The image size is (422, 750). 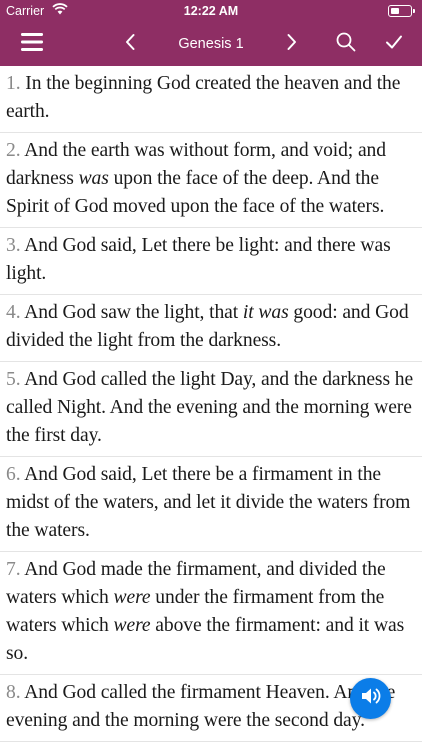 I want to click on checkmark-icon, so click(x=394, y=44).